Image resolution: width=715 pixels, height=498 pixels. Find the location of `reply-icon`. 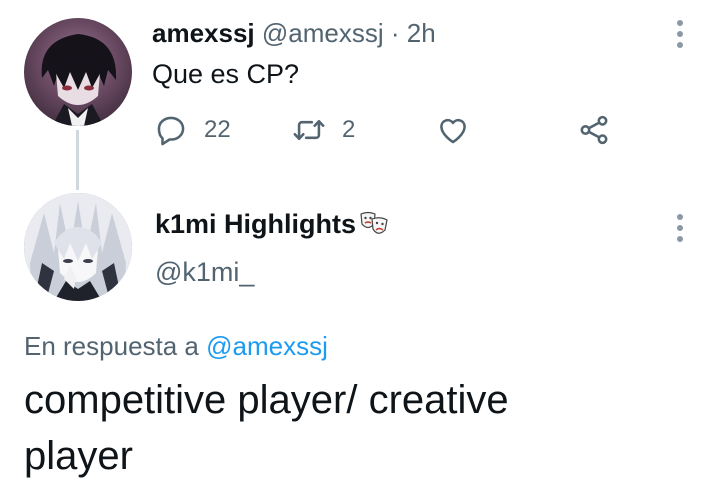

reply-icon is located at coordinates (171, 131).